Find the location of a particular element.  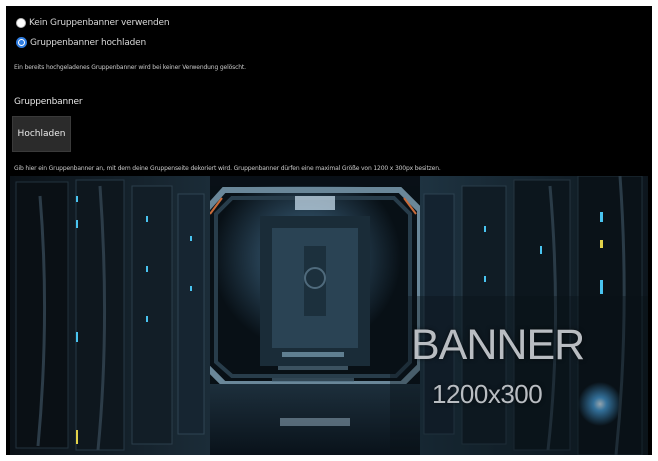

radio-option-upload-banner: Gruppenbanner hochladen is located at coordinates (81, 42).